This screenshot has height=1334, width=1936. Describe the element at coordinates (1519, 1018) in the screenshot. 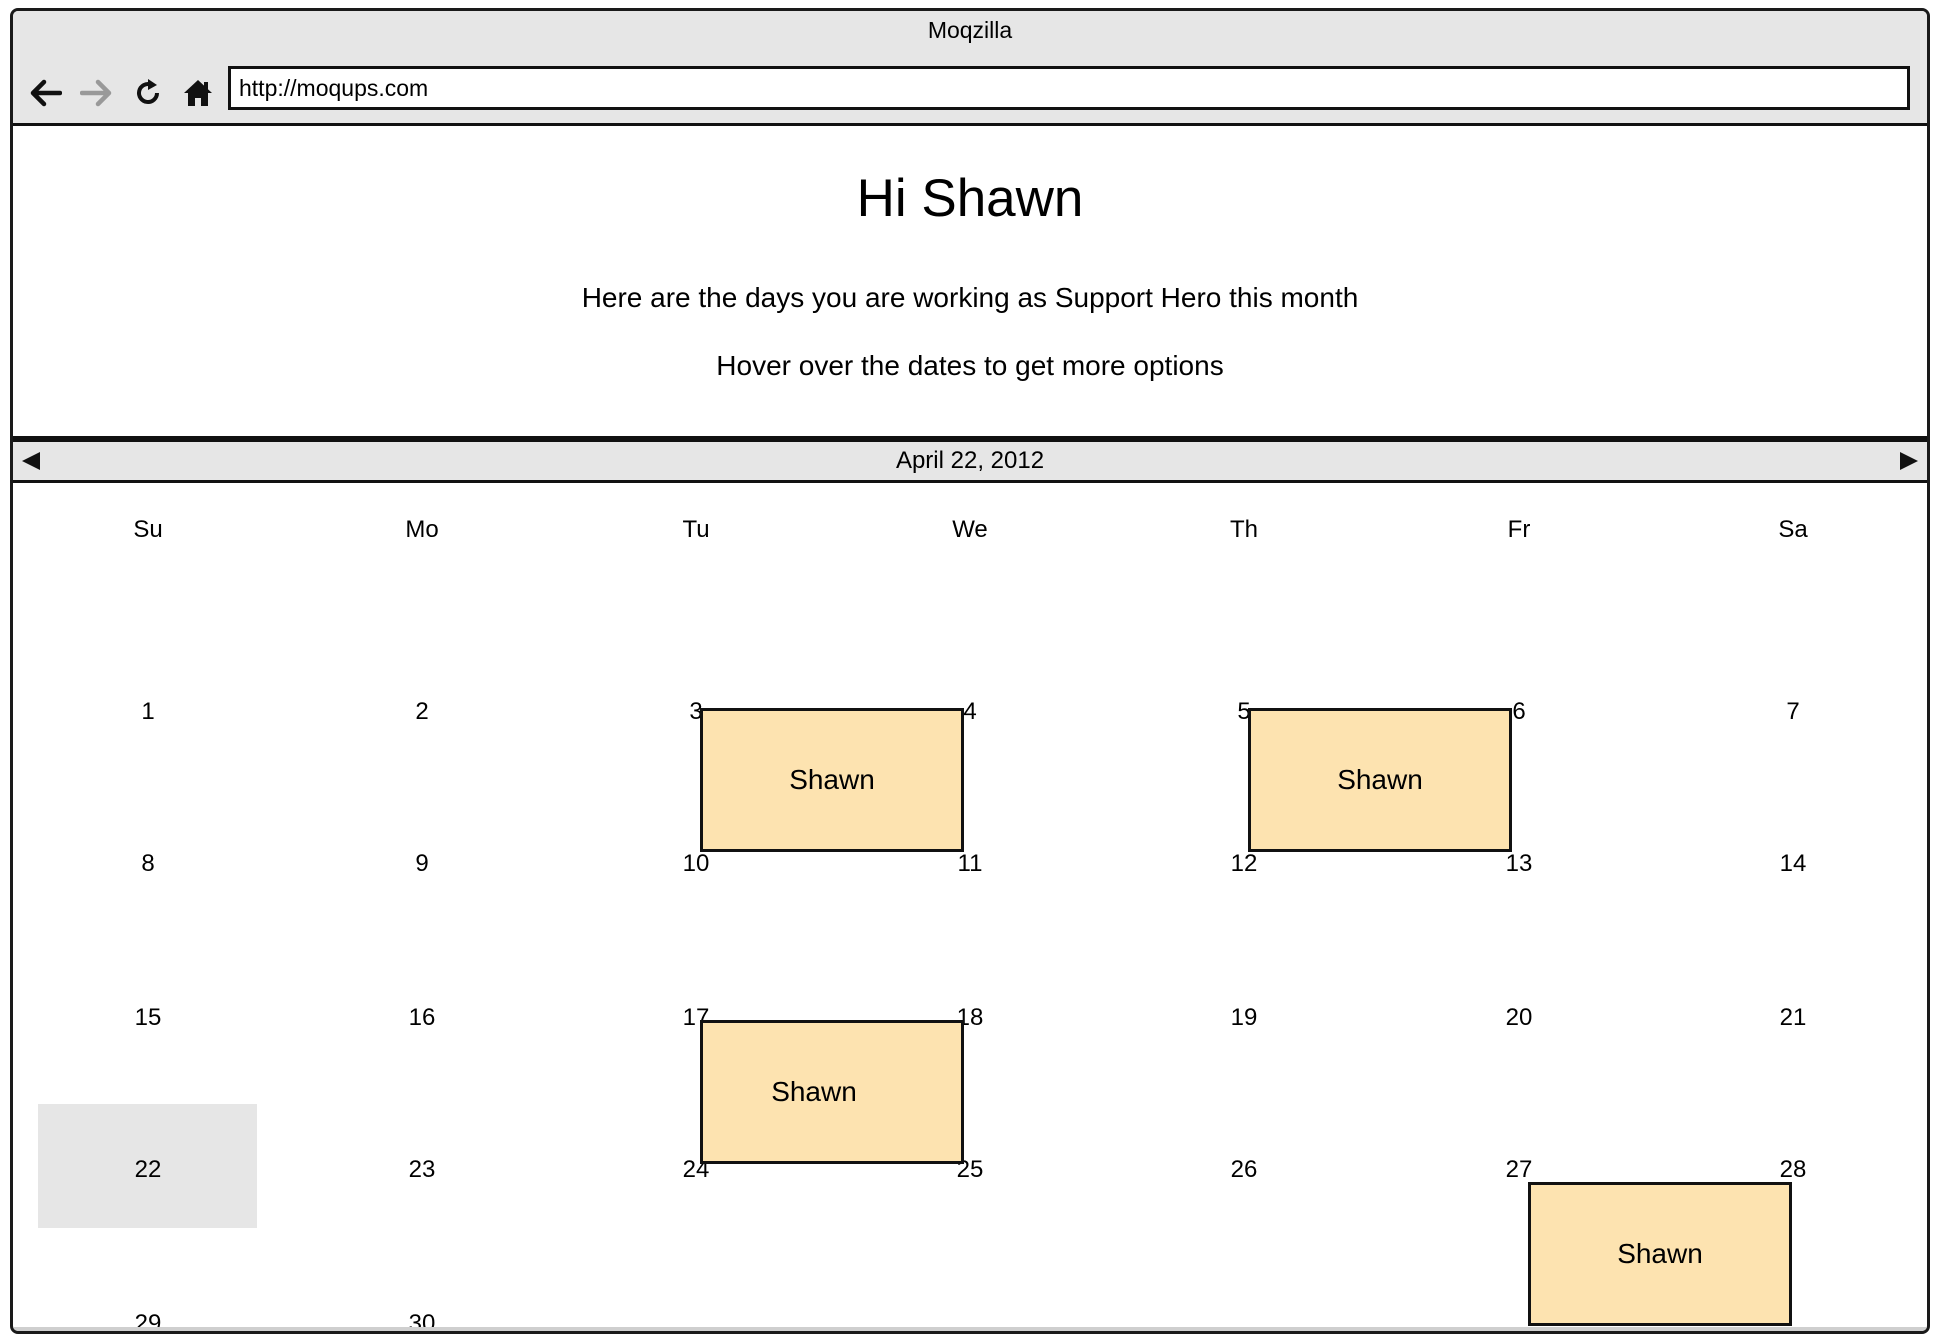

I see `calendar-day: 20` at that location.